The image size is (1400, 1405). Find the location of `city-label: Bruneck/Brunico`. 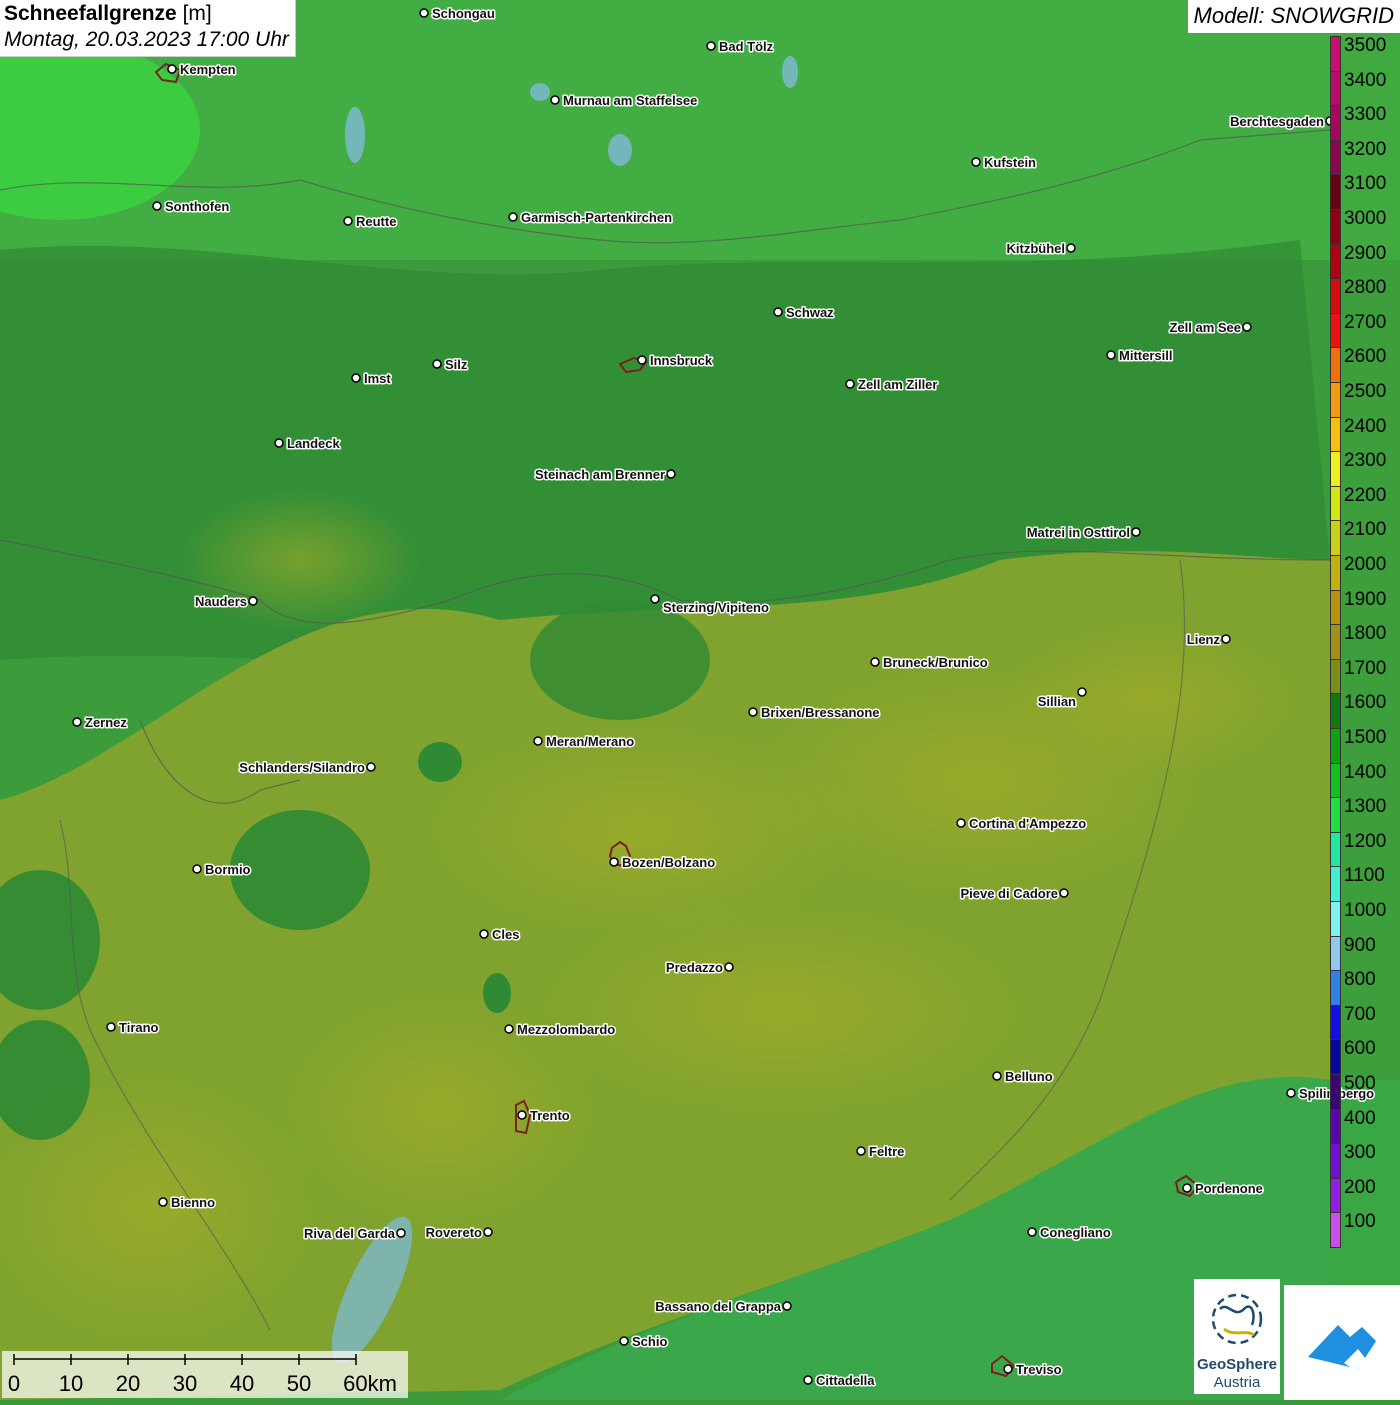

city-label: Bruneck/Brunico is located at coordinates (935, 662).